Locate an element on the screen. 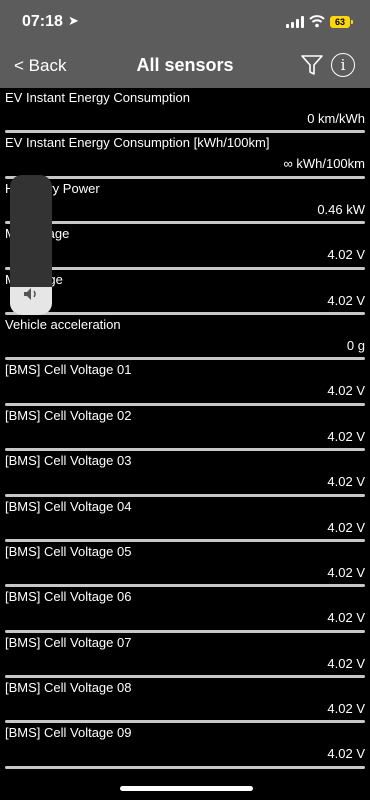  sensor-label: Vehicle acceleration is located at coordinates (63, 324).